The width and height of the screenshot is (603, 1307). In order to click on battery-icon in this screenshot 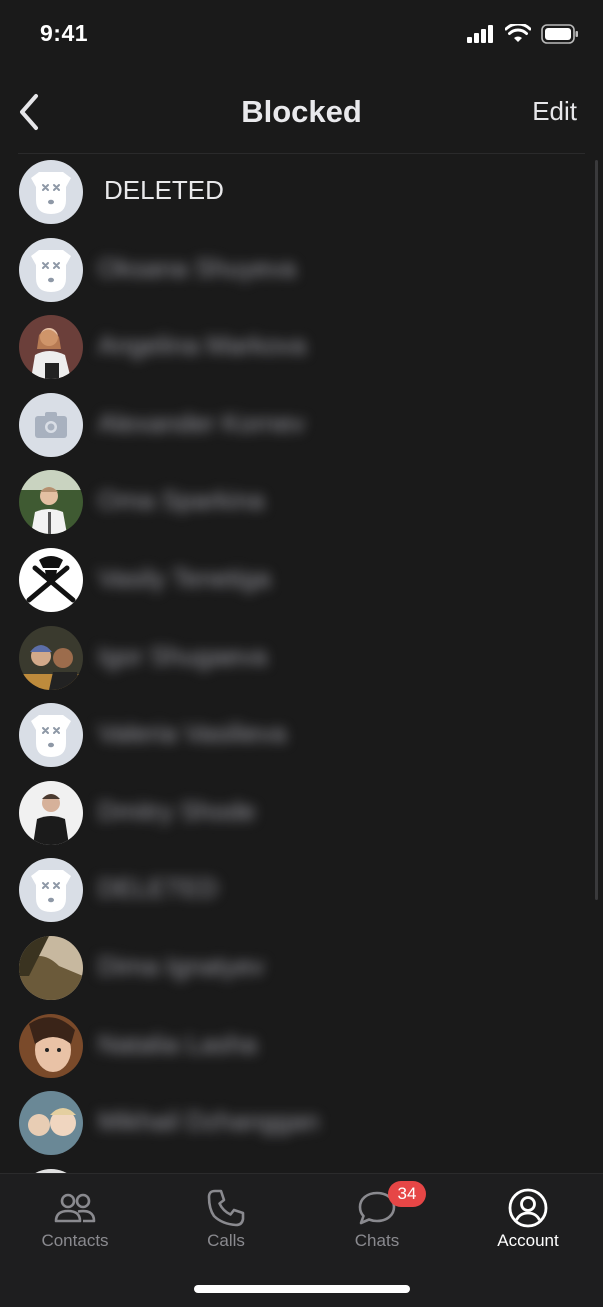, I will do `click(559, 34)`.